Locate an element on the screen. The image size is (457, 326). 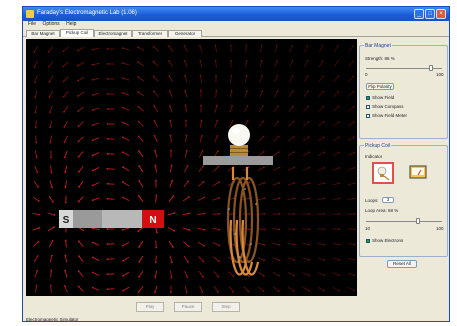
strength-max: 100 is located at coordinates (440, 74).